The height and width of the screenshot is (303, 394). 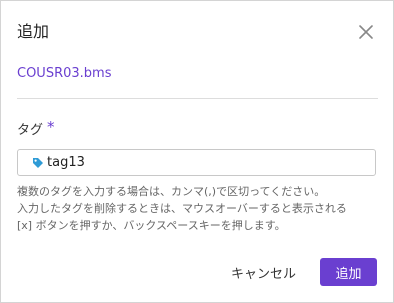 What do you see at coordinates (263, 272) in the screenshot?
I see `cancel-button: キャンセル` at bounding box center [263, 272].